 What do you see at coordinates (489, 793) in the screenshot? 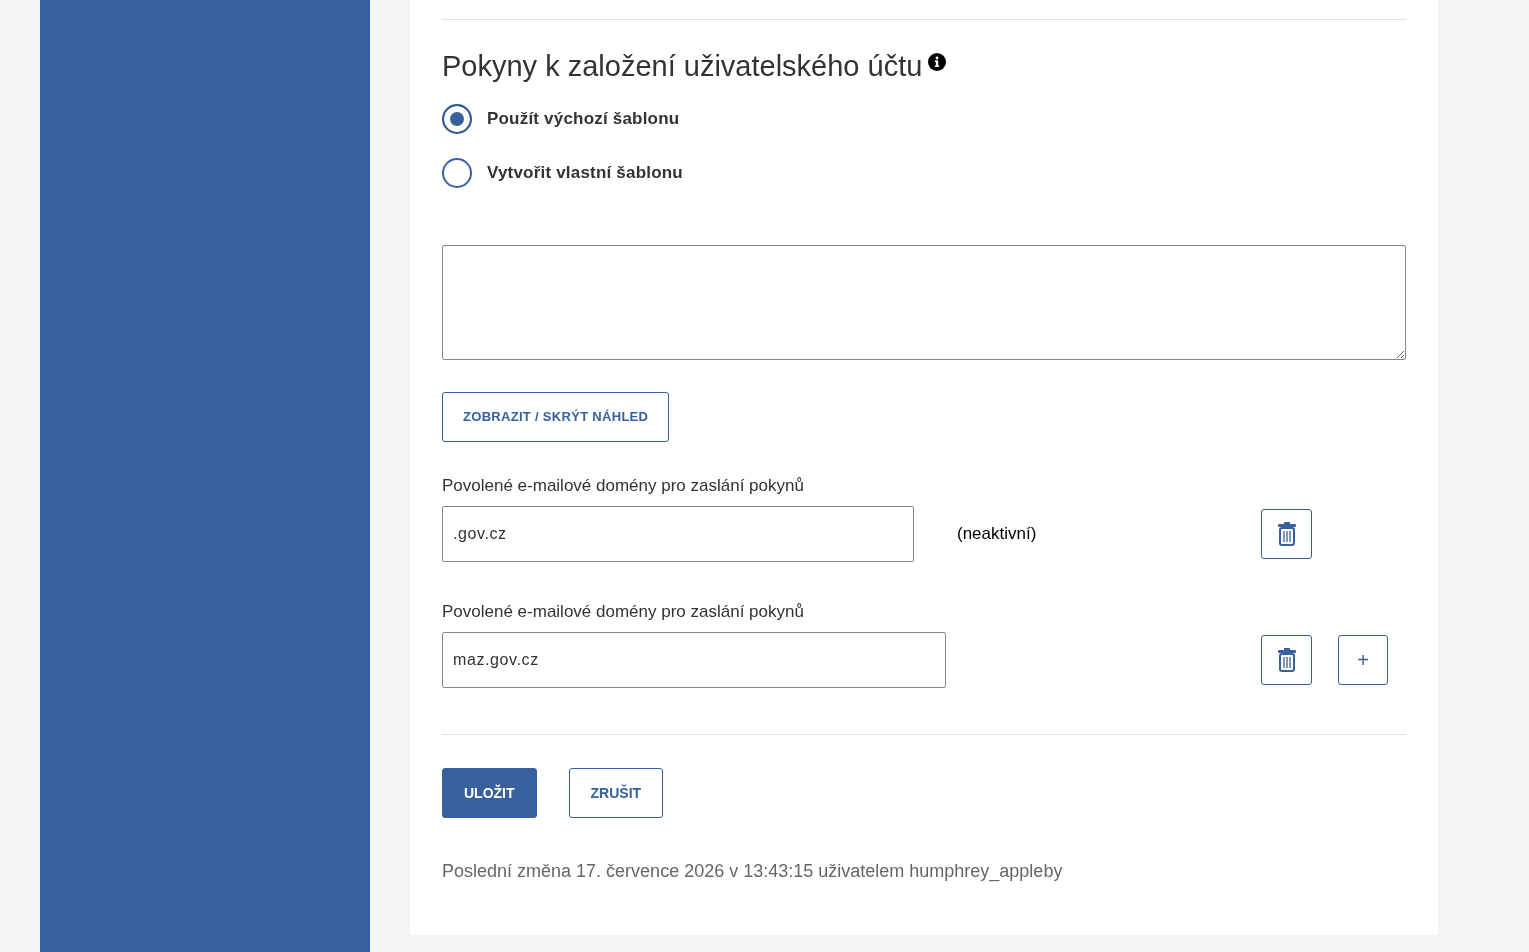
I see `save-button: ULOŽIT` at bounding box center [489, 793].